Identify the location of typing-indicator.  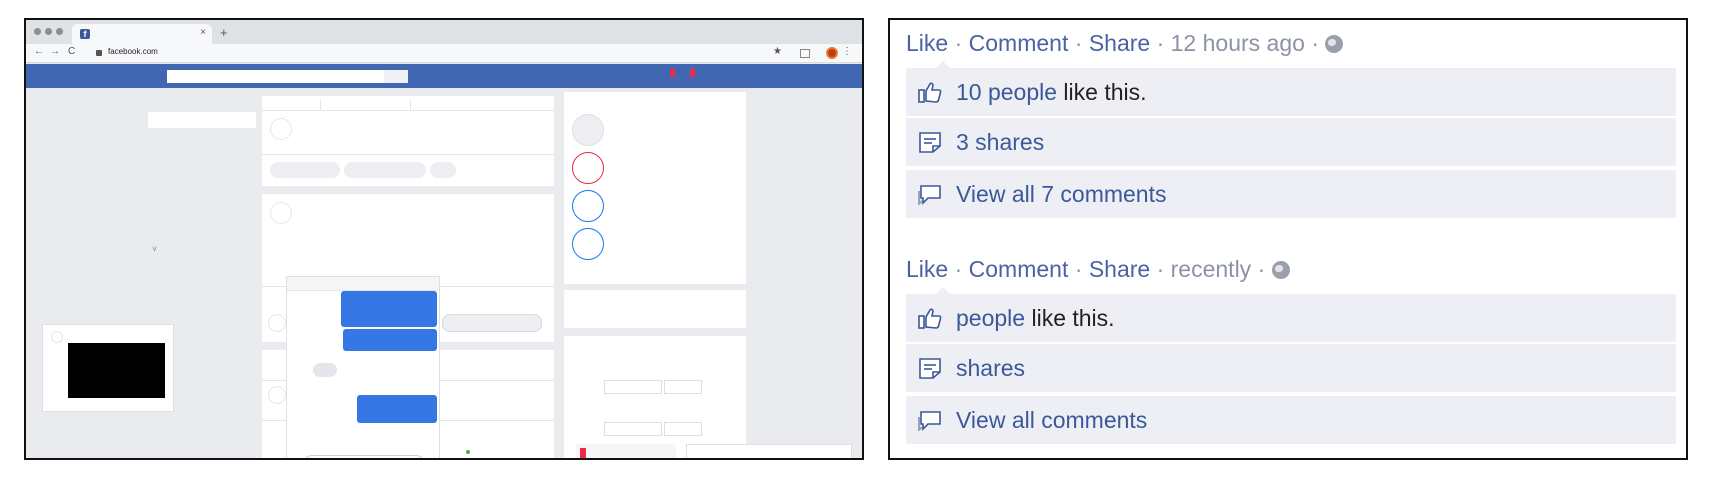
(325, 370).